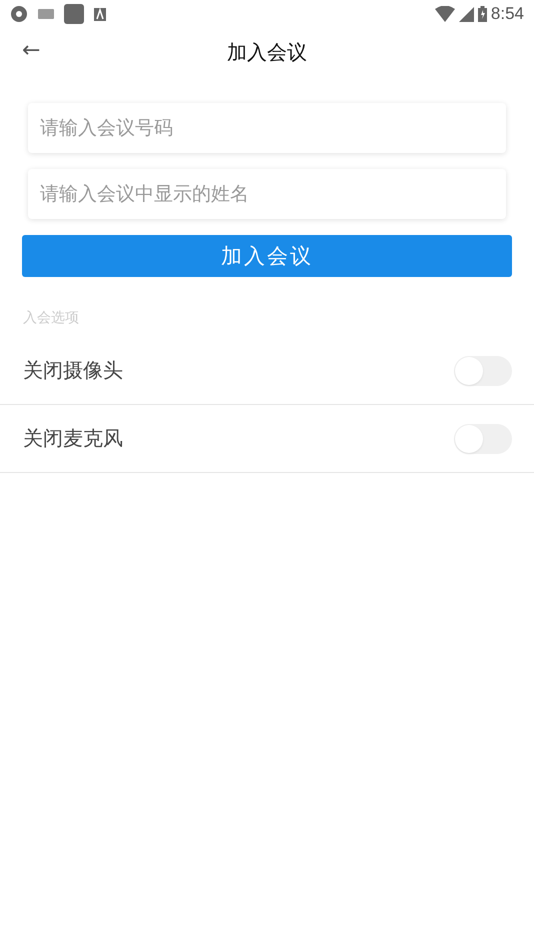 The image size is (534, 950). What do you see at coordinates (466, 14) in the screenshot?
I see `signal-icon` at bounding box center [466, 14].